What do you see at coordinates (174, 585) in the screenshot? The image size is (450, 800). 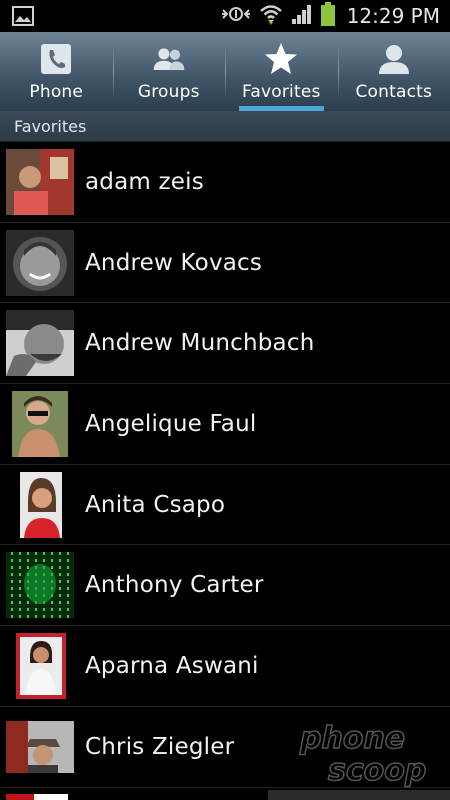 I see `contact-name: Anthony Carter` at bounding box center [174, 585].